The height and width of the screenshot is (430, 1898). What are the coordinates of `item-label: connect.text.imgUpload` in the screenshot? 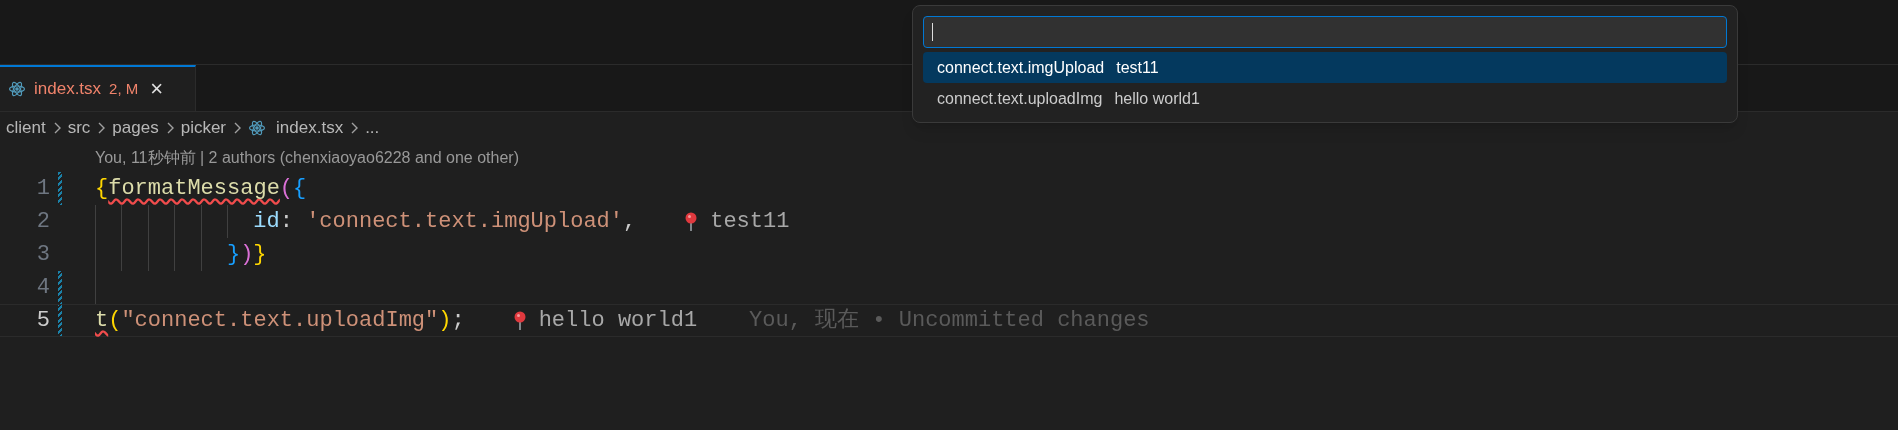 It's located at (1021, 67).